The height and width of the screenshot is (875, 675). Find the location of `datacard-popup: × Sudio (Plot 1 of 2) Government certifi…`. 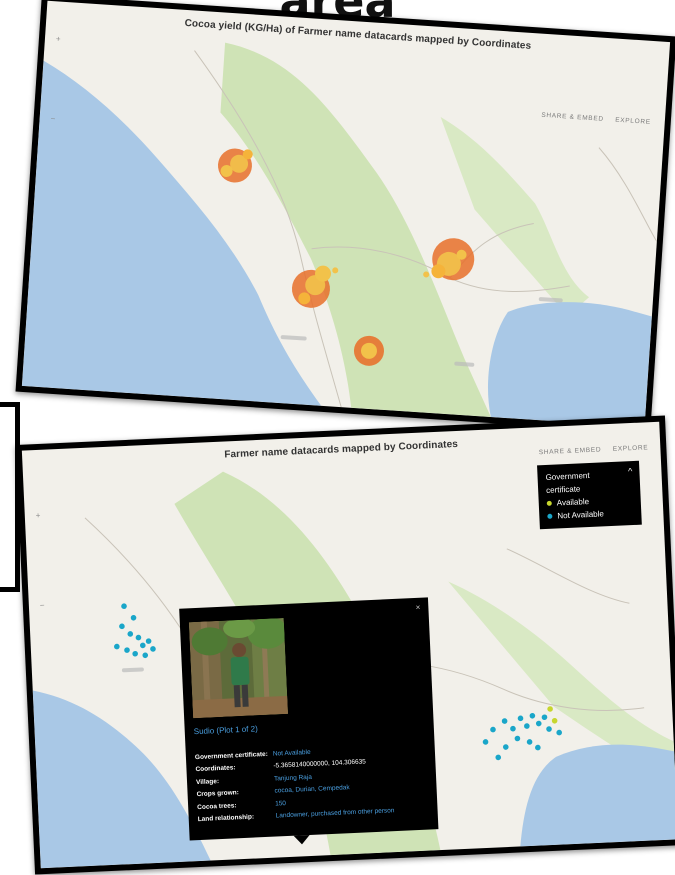

datacard-popup: × Sudio (Plot 1 of 2) Government certifi… is located at coordinates (309, 721).